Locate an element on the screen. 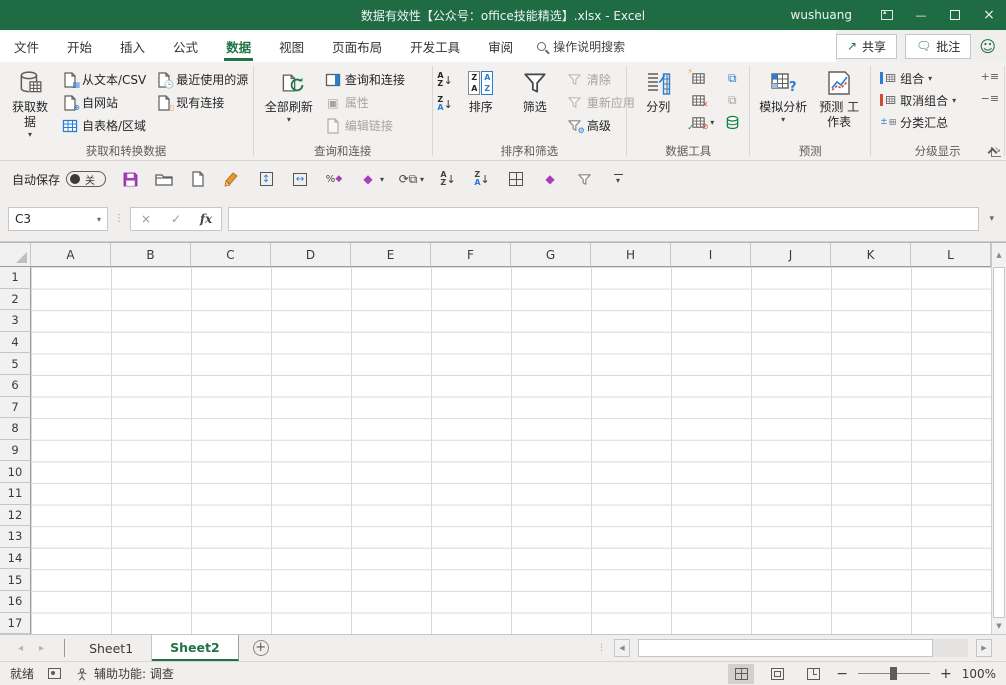 Image resolution: width=1006 pixels, height=685 pixels. insert-function-button: fx is located at coordinates (206, 219).